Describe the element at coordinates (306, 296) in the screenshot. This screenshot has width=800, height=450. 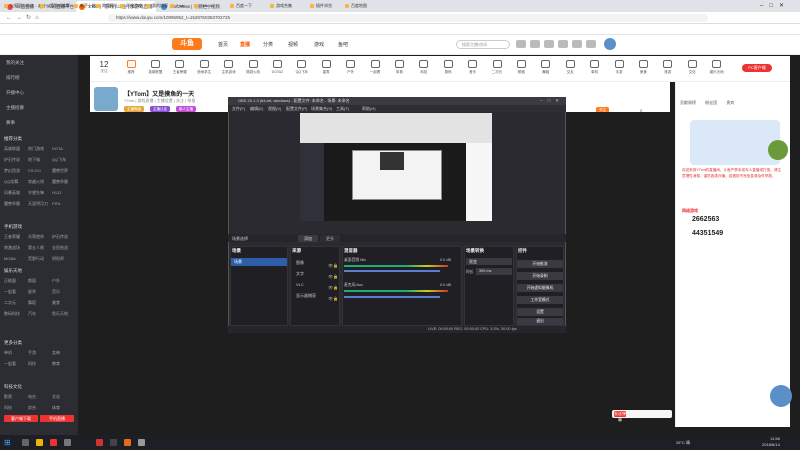
I see `source-item: 显示器捕获` at that location.